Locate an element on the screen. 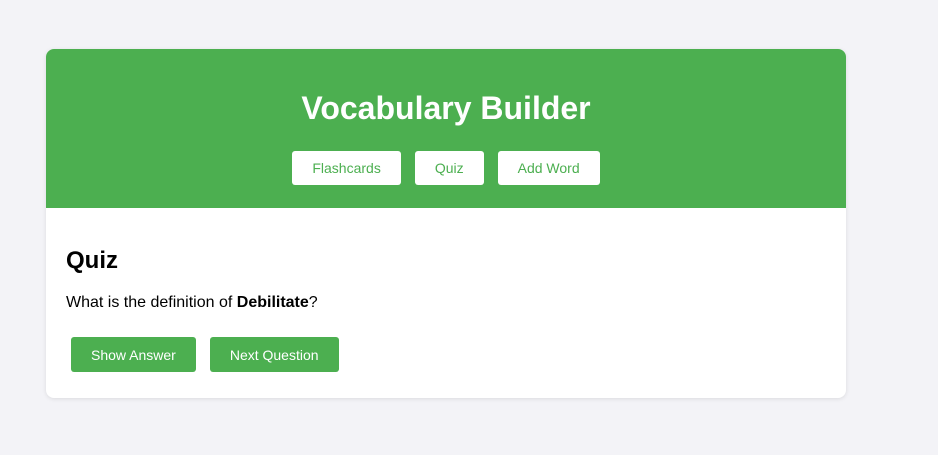 Image resolution: width=938 pixels, height=455 pixels. nav-bar: Flashcards Quiz Add Word is located at coordinates (446, 168).